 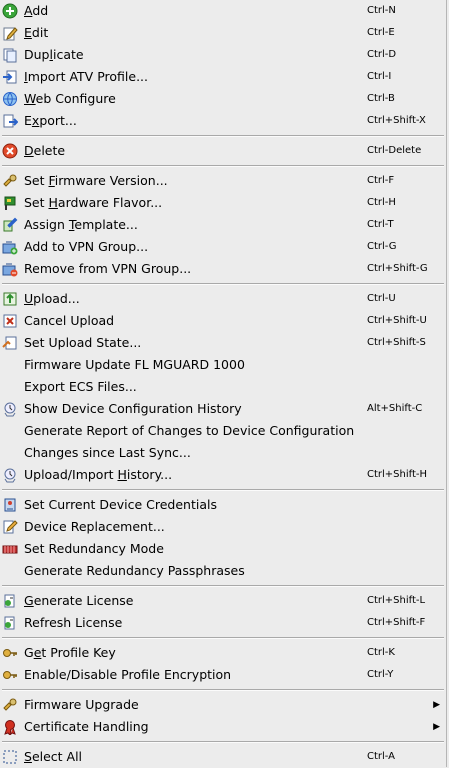 I want to click on menu-item-set-firmware-version: Set Firmware Version... Ctrl-F, so click(x=223, y=181).